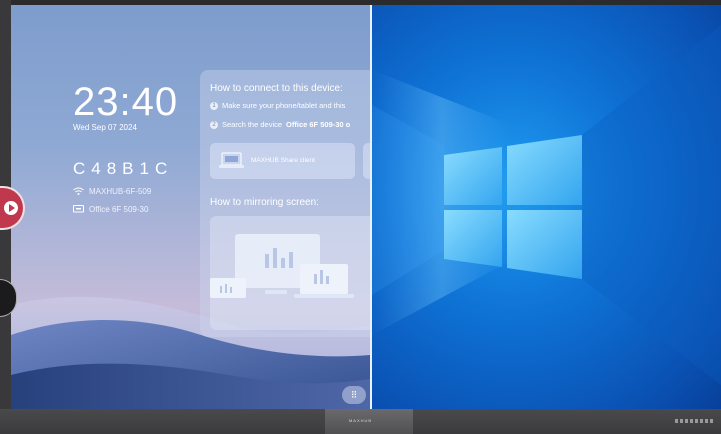 The height and width of the screenshot is (434, 721). What do you see at coordinates (214, 124) in the screenshot?
I see `step-number-2: 2` at bounding box center [214, 124].